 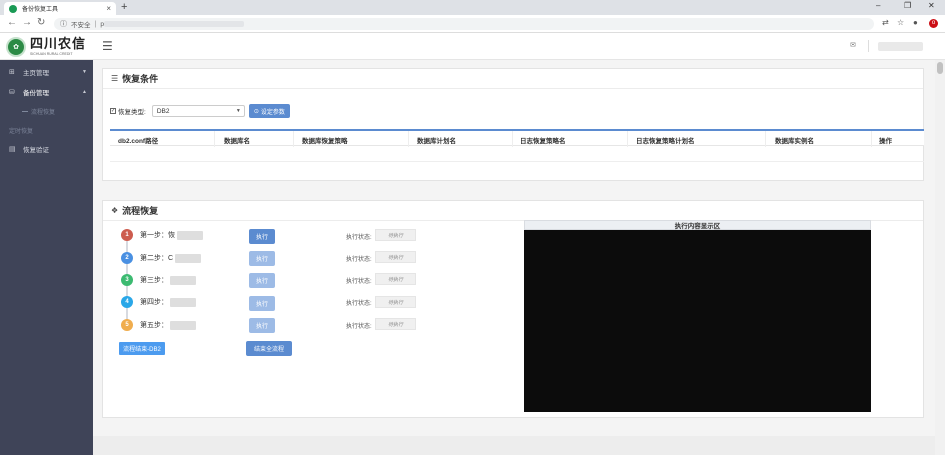 I want to click on sidebar-item-backup: ⛁ 备份管理 ▲, so click(x=46, y=92).